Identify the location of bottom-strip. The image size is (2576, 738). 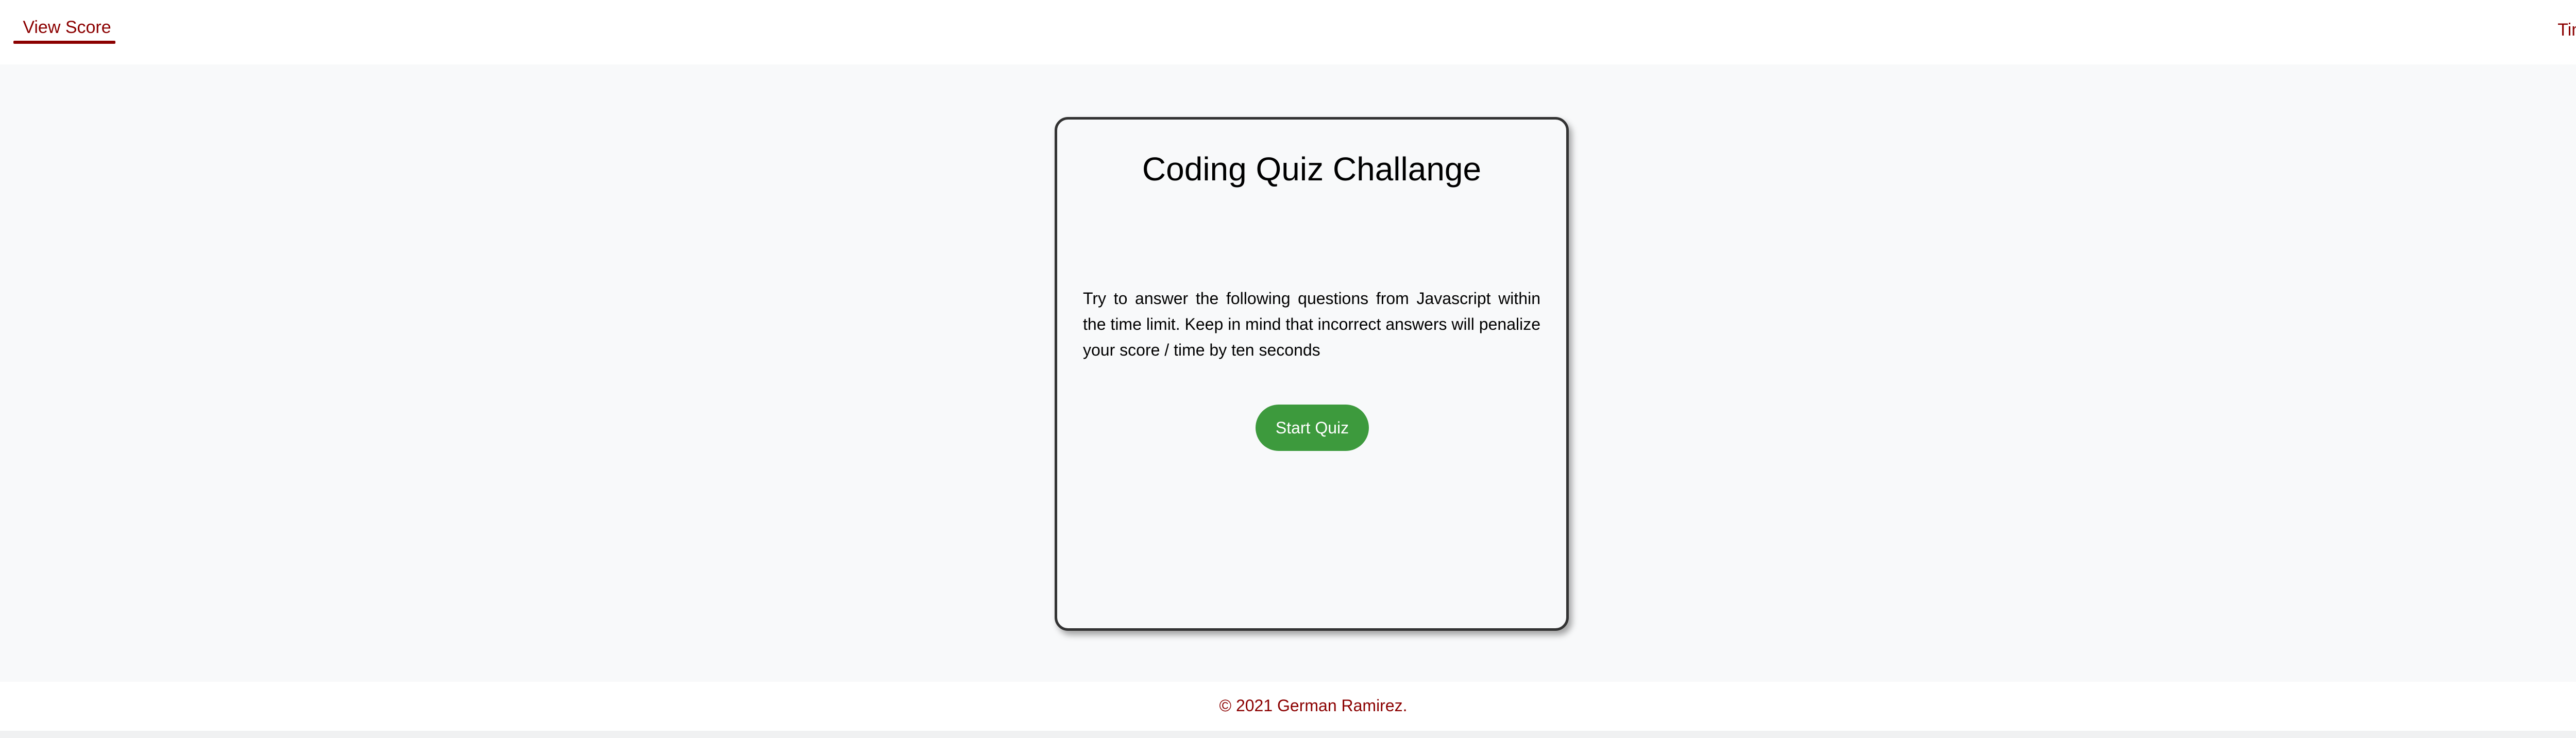
(1288, 734).